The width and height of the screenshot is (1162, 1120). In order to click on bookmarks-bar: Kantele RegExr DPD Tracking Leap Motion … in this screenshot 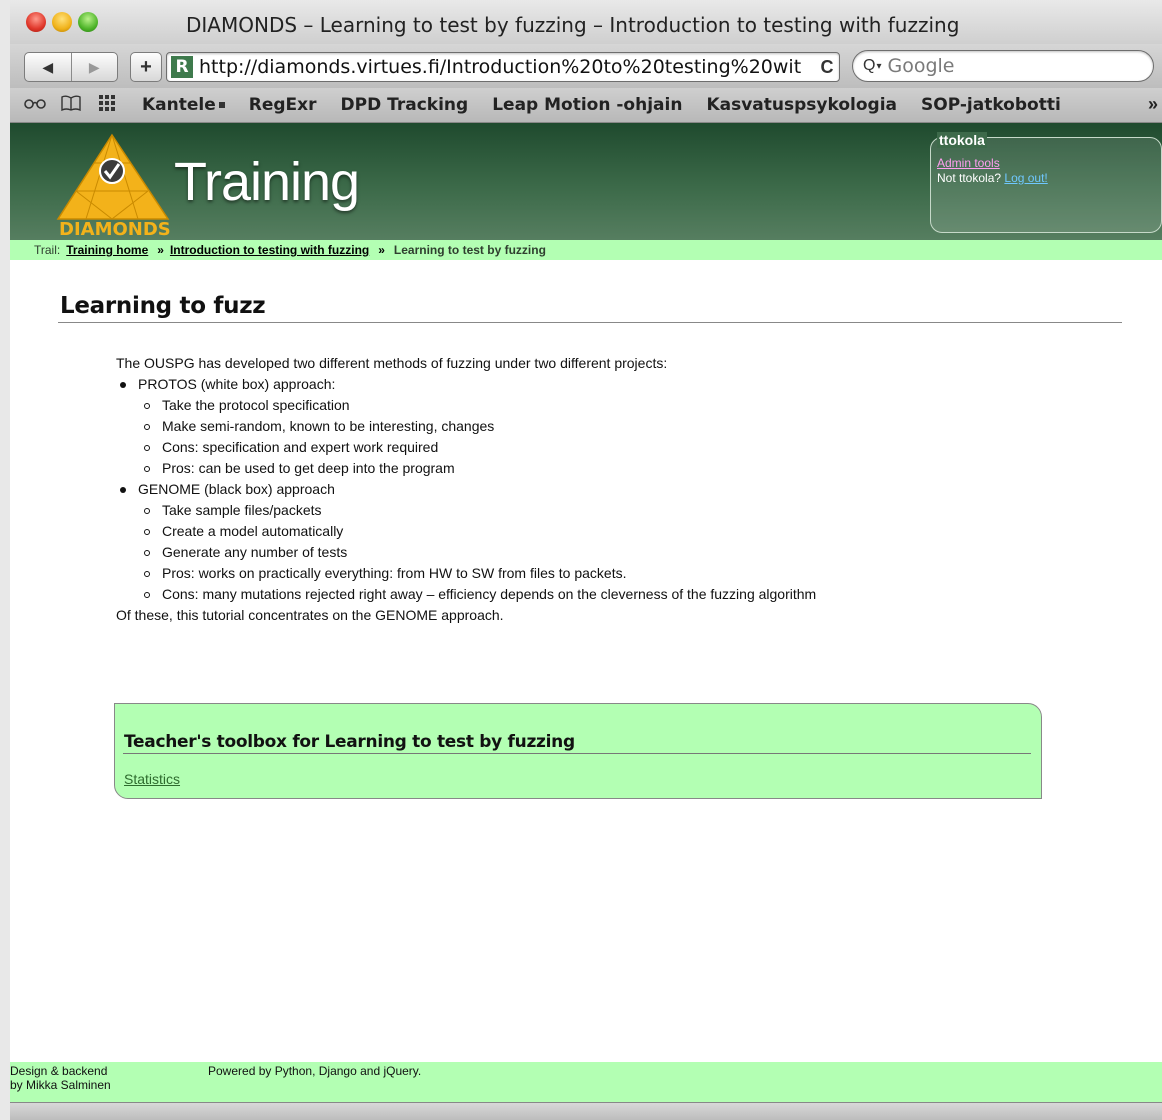, I will do `click(586, 105)`.